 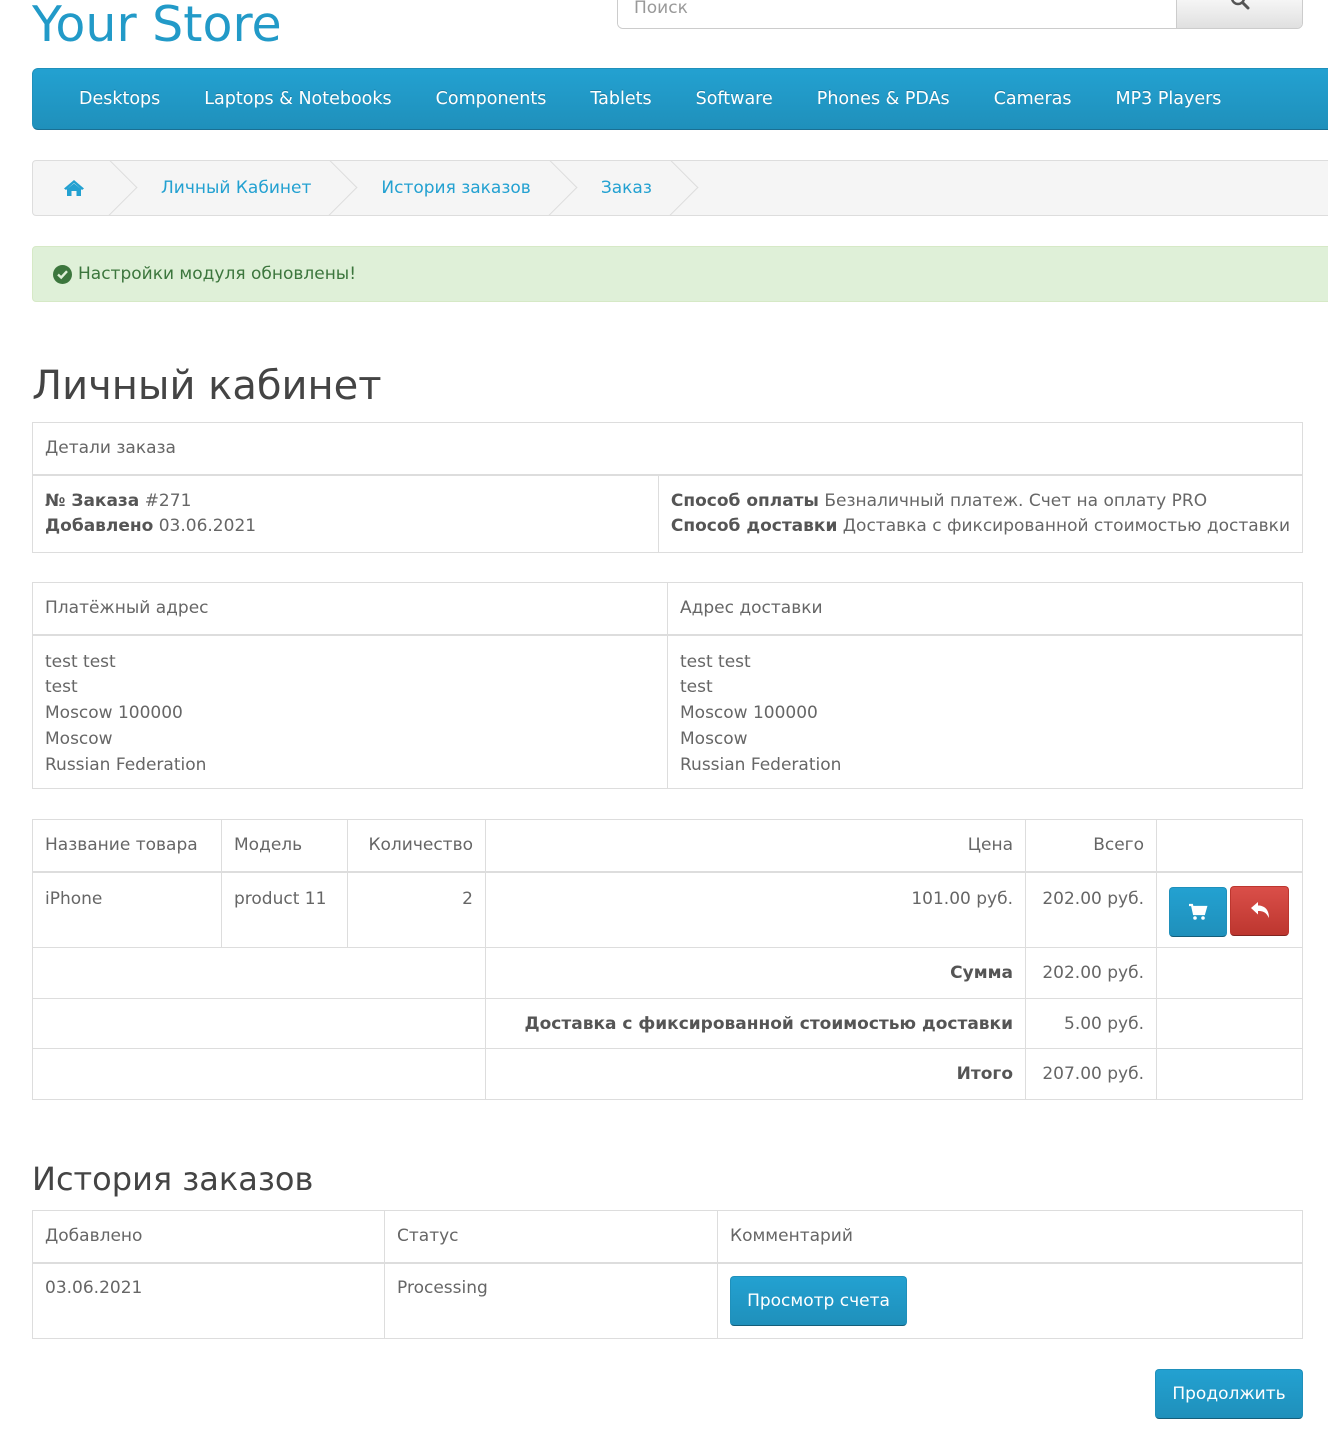 What do you see at coordinates (1239, 5) in the screenshot?
I see `search-icon` at bounding box center [1239, 5].